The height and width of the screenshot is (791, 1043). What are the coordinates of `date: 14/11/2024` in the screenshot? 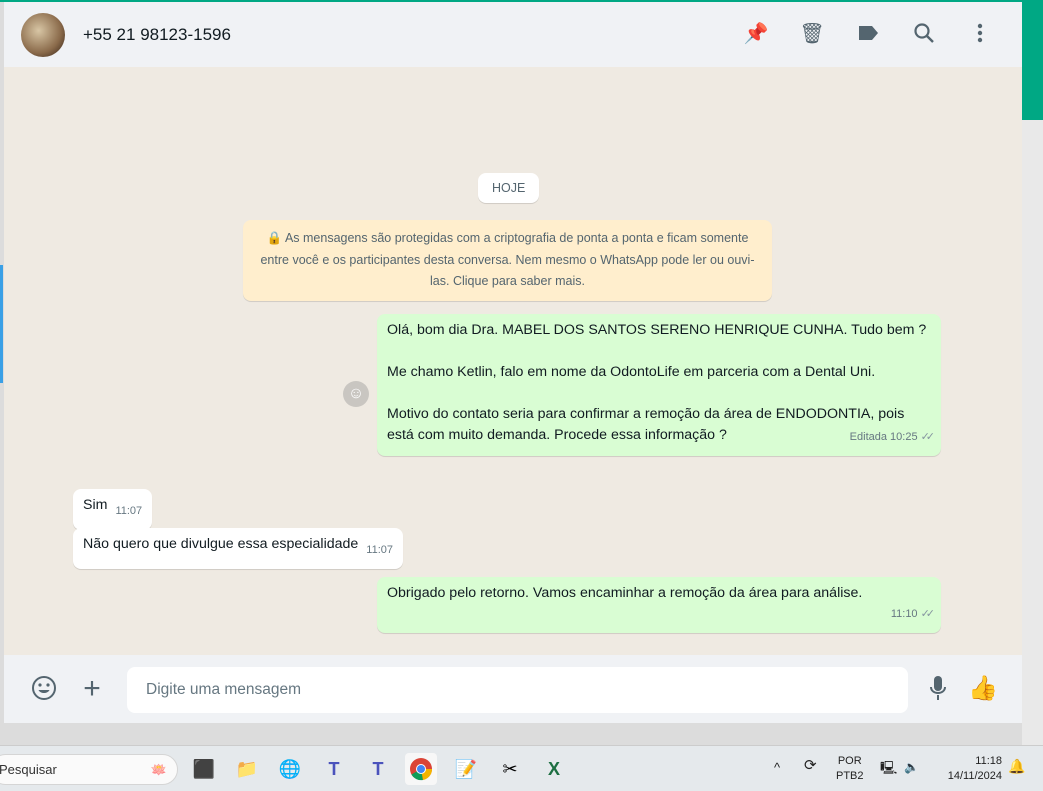 It's located at (974, 776).